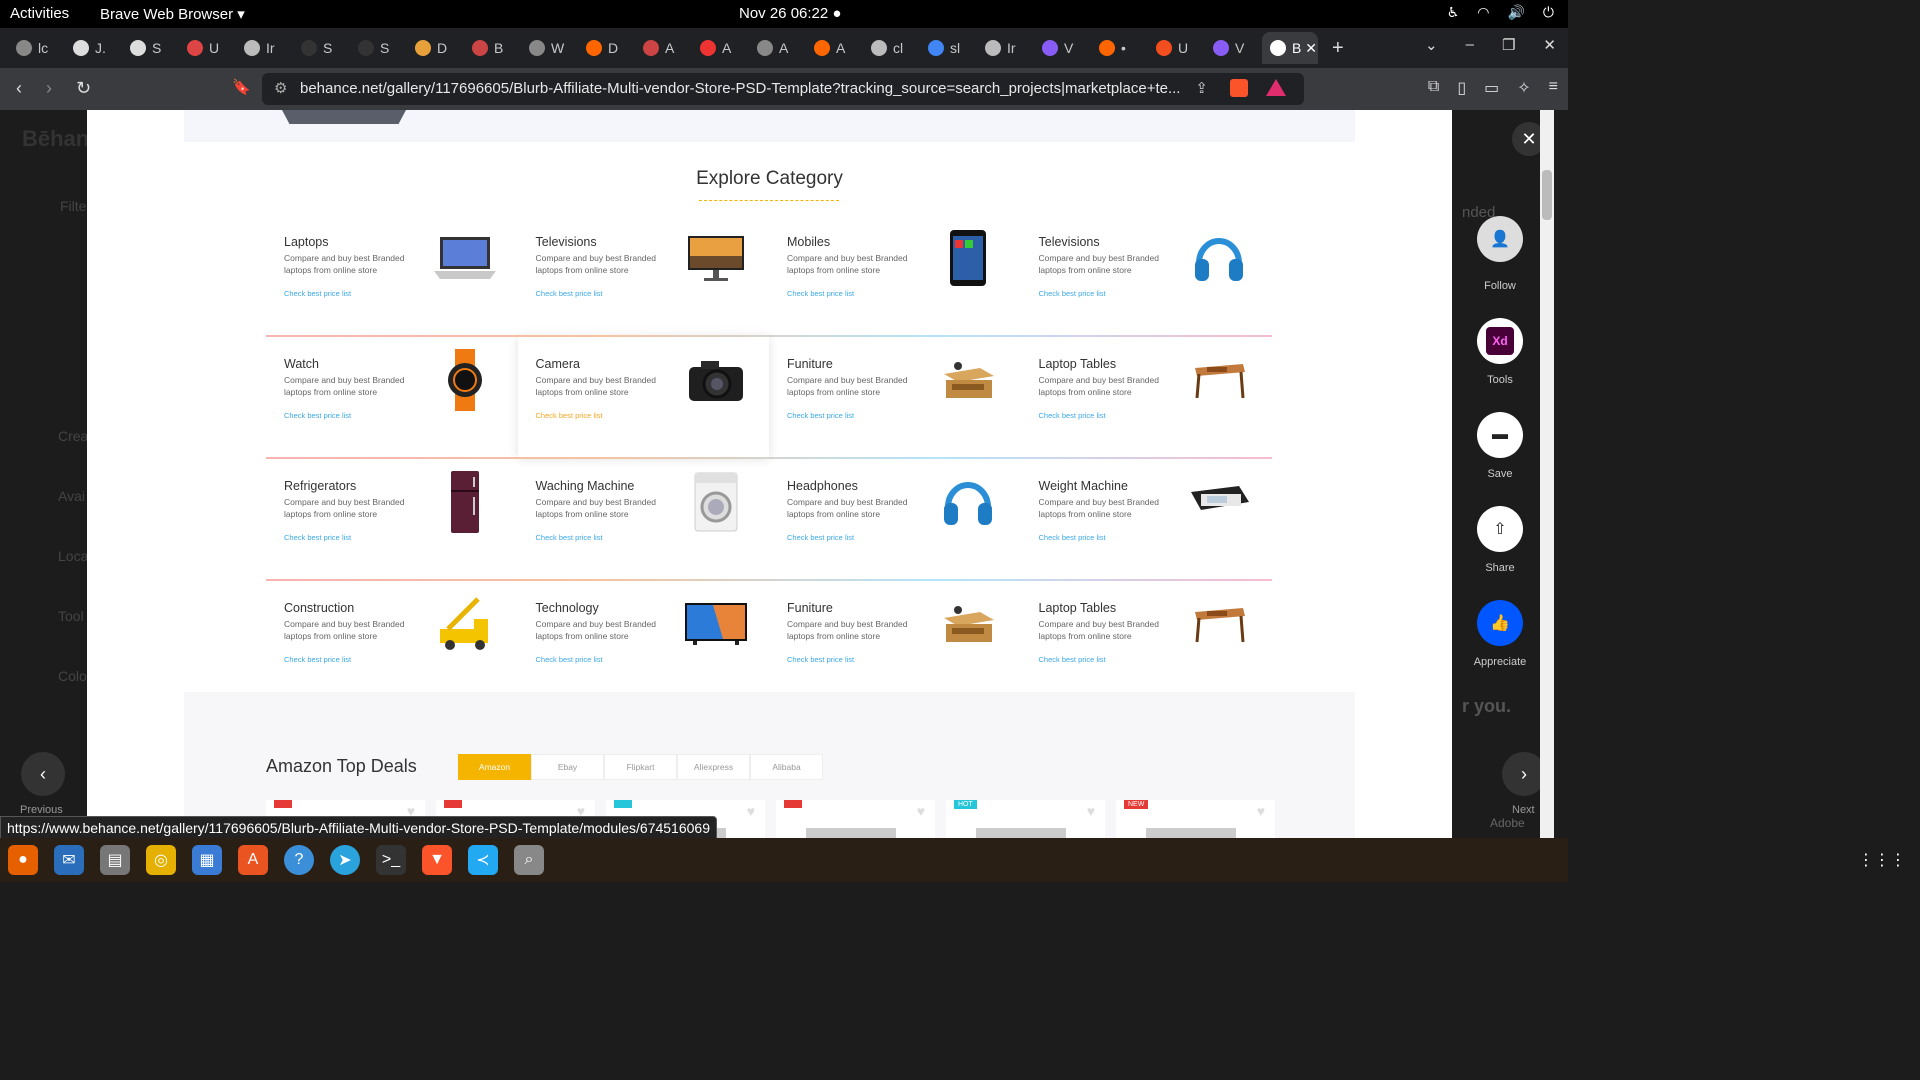  Describe the element at coordinates (1195, 819) in the screenshot. I see `deal-card: NEW ♥` at that location.